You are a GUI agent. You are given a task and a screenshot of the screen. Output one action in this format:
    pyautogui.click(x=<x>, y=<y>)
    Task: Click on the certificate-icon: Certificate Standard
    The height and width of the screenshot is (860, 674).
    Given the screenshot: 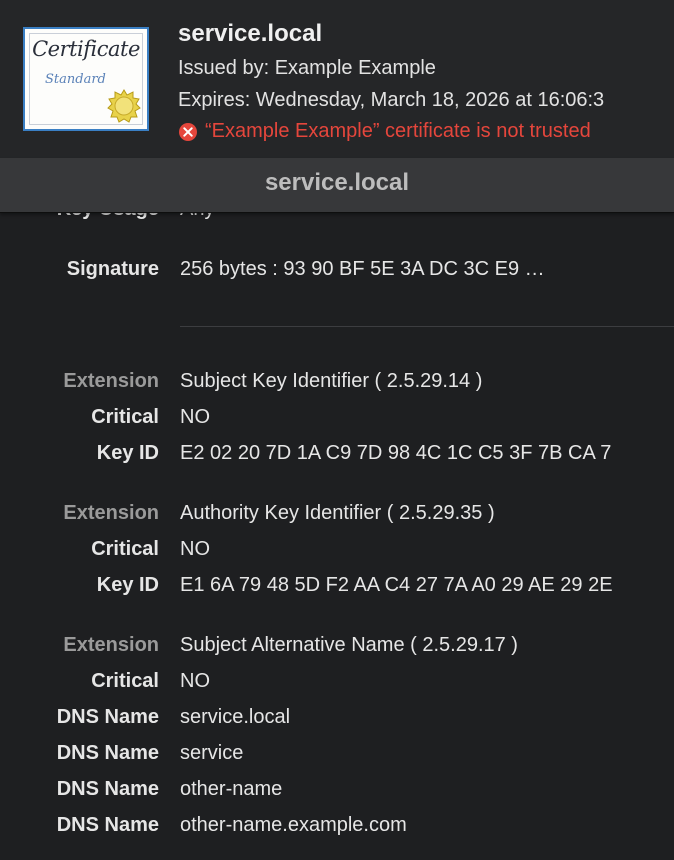 What is the action you would take?
    pyautogui.click(x=86, y=79)
    